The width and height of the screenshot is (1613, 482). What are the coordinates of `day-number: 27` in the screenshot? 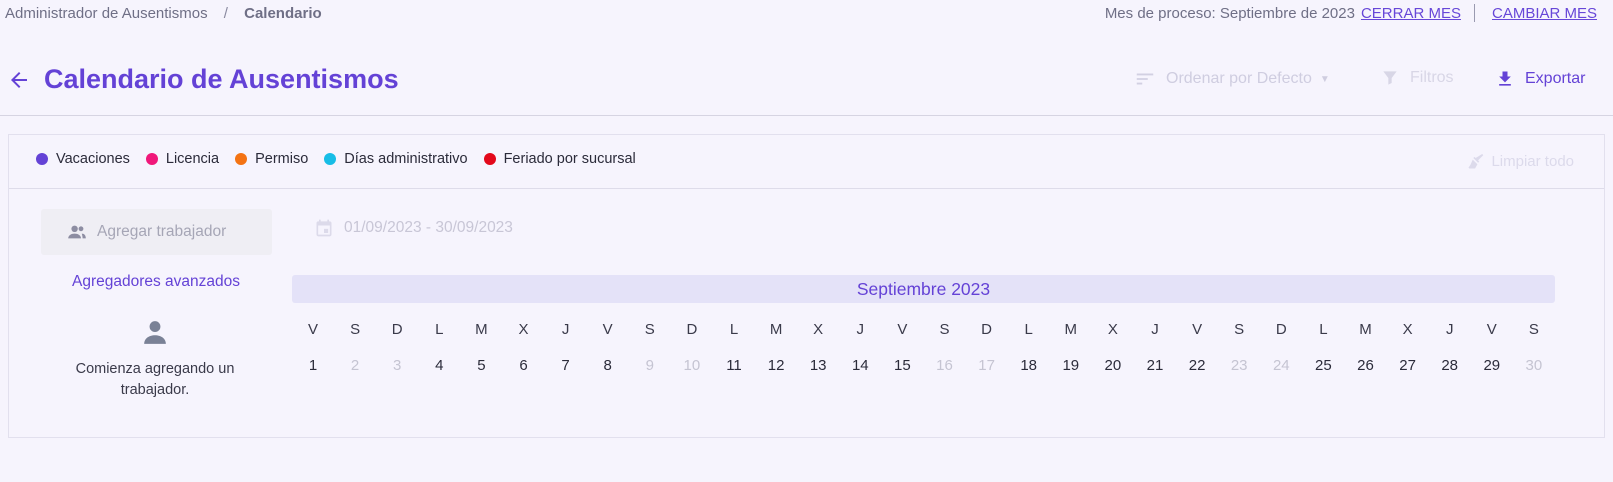 It's located at (1408, 365).